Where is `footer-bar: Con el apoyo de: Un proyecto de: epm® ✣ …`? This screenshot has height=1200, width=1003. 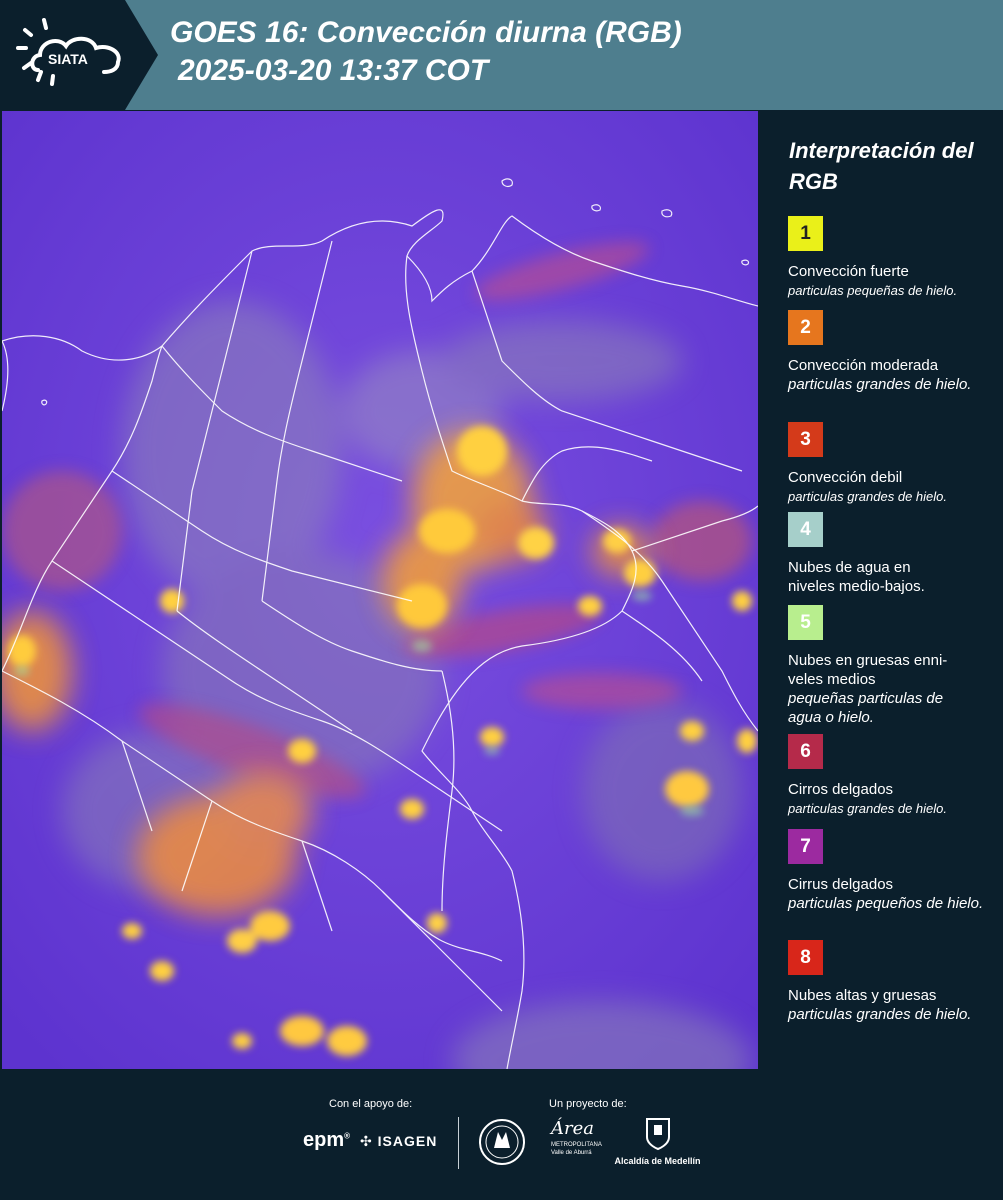 footer-bar: Con el apoyo de: Un proyecto de: epm® ✣ … is located at coordinates (501, 1134).